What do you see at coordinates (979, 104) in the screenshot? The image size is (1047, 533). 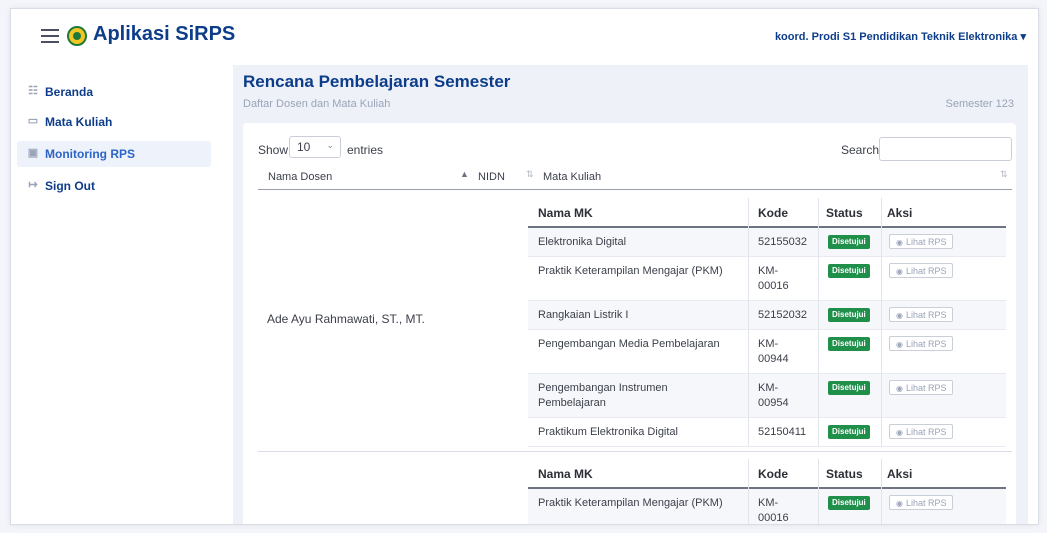 I see `semester-label: Semester 123` at bounding box center [979, 104].